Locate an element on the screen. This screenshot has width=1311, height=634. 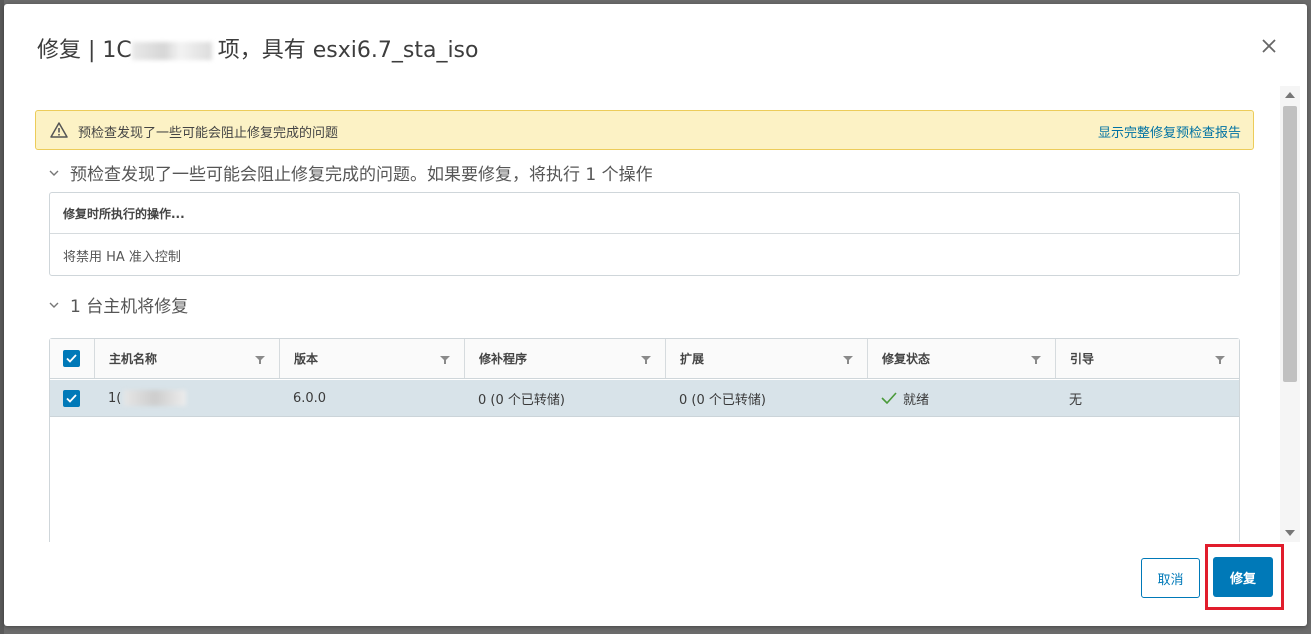
hosts-section-title: 1 台主机将修复 is located at coordinates (129, 307).